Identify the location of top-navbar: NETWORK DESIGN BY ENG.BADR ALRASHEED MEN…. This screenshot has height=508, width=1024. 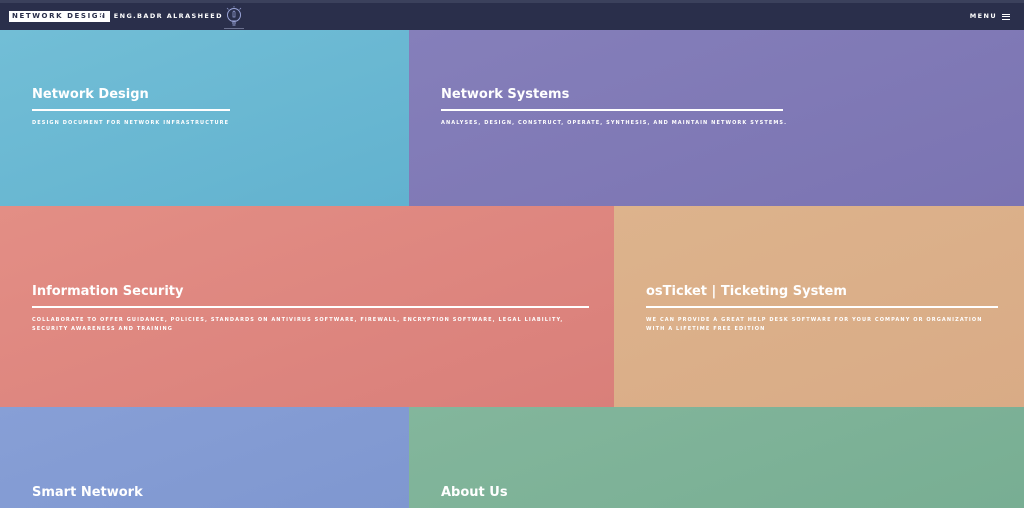
(512, 15).